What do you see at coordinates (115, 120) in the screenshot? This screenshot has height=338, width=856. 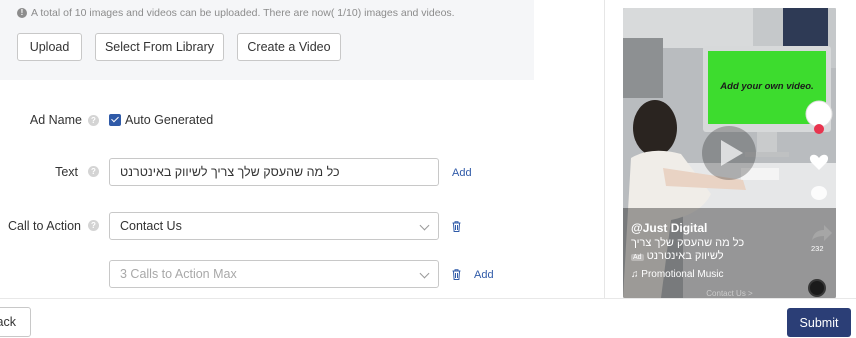 I see `auto-generated-checkbox` at bounding box center [115, 120].